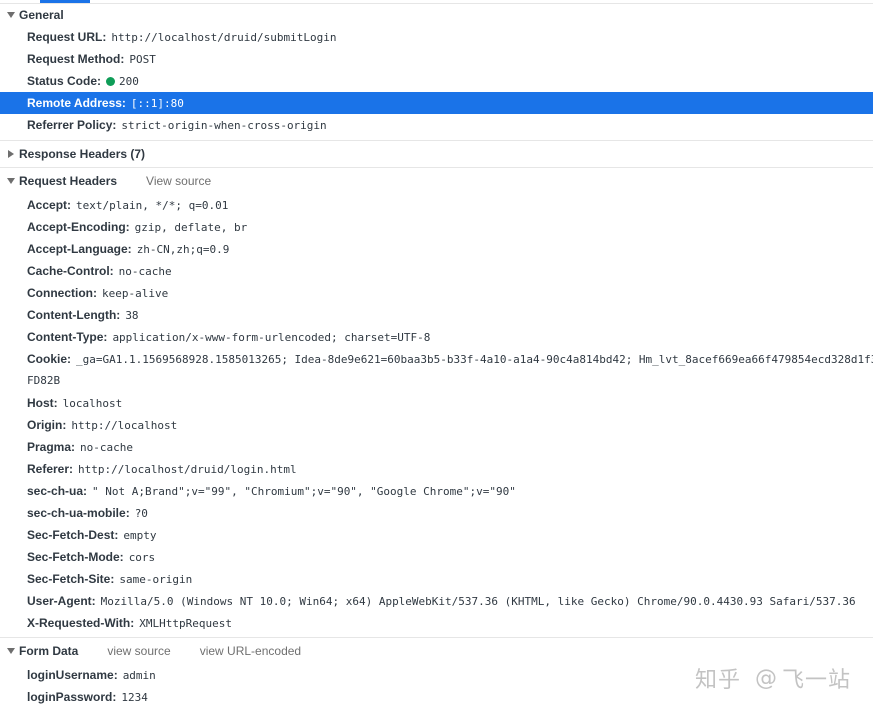 This screenshot has width=873, height=714. Describe the element at coordinates (124, 425) in the screenshot. I see `header-value: http://localhost` at that location.